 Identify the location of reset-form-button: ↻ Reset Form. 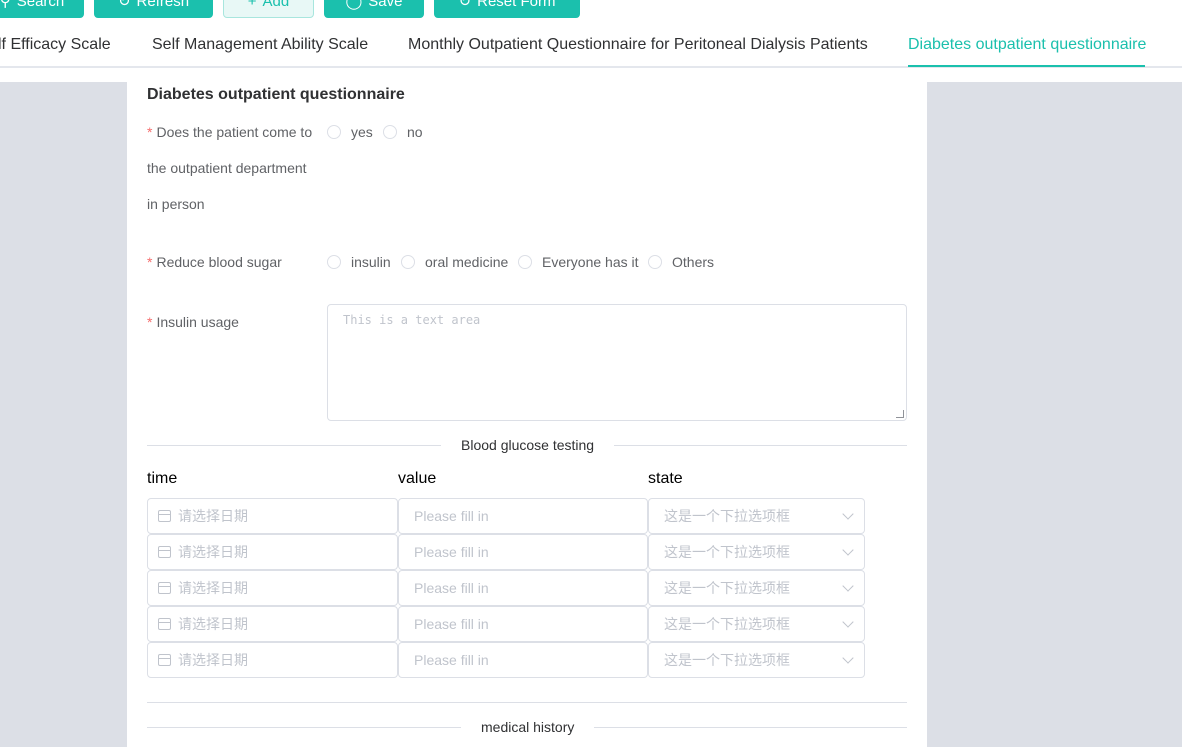
(507, 9).